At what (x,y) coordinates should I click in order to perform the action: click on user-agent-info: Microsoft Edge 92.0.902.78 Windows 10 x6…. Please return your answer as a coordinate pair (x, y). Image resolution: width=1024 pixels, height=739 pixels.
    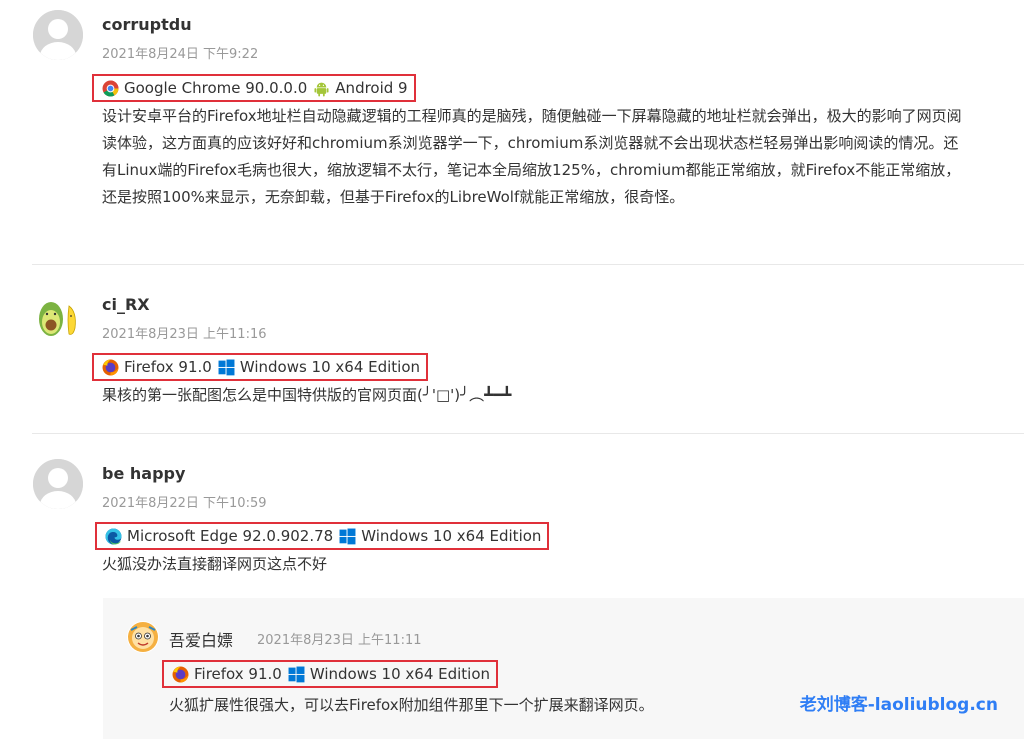
    Looking at the image, I should click on (322, 536).